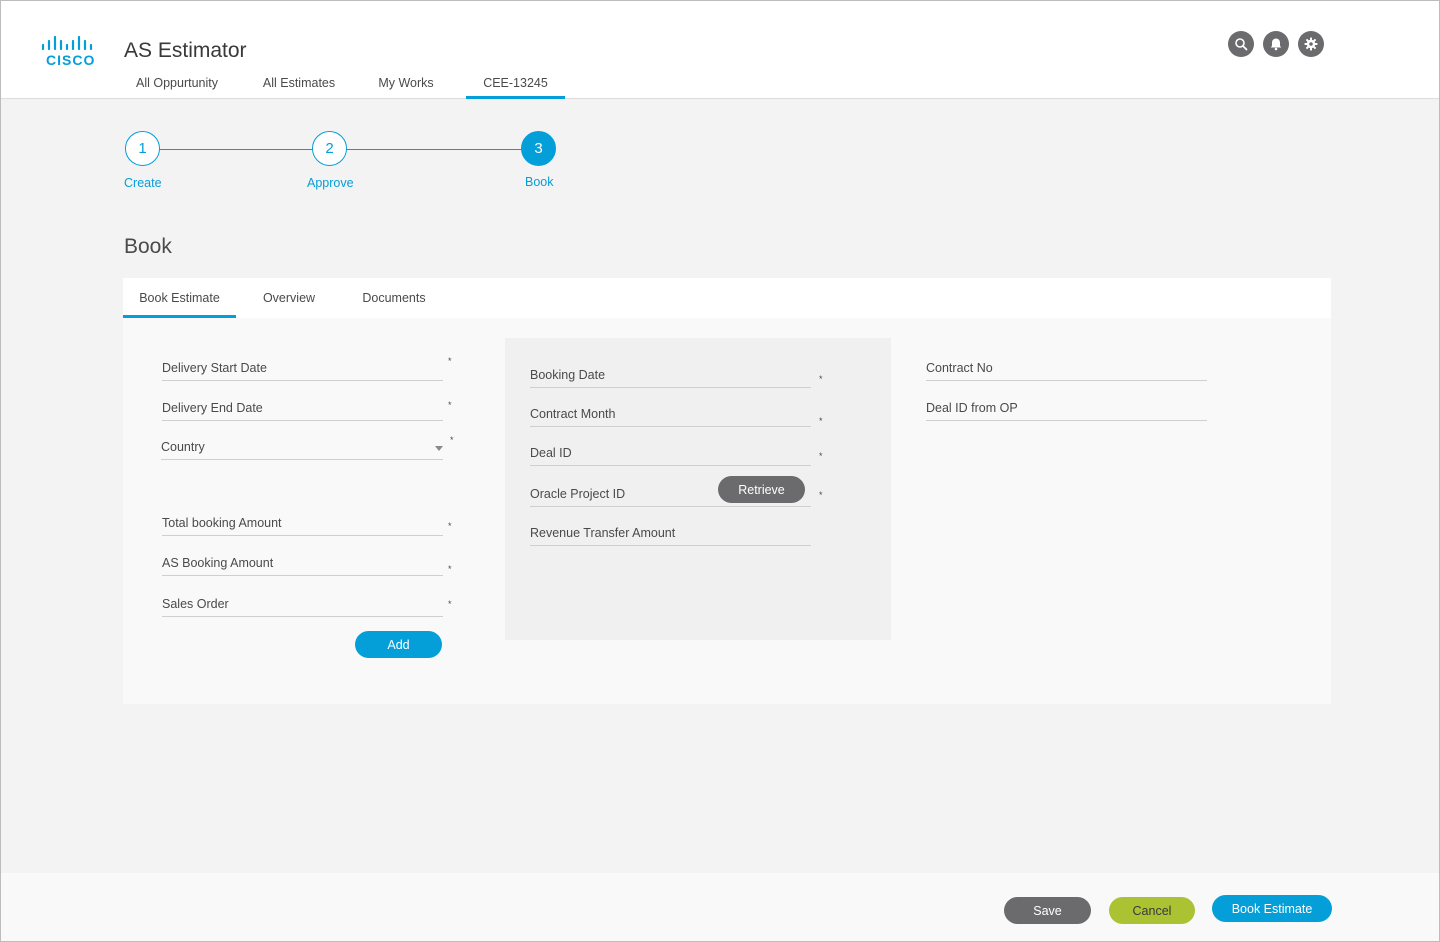 The width and height of the screenshot is (1440, 942). I want to click on delivery-end-date-field: Delivery End Date, so click(302, 409).